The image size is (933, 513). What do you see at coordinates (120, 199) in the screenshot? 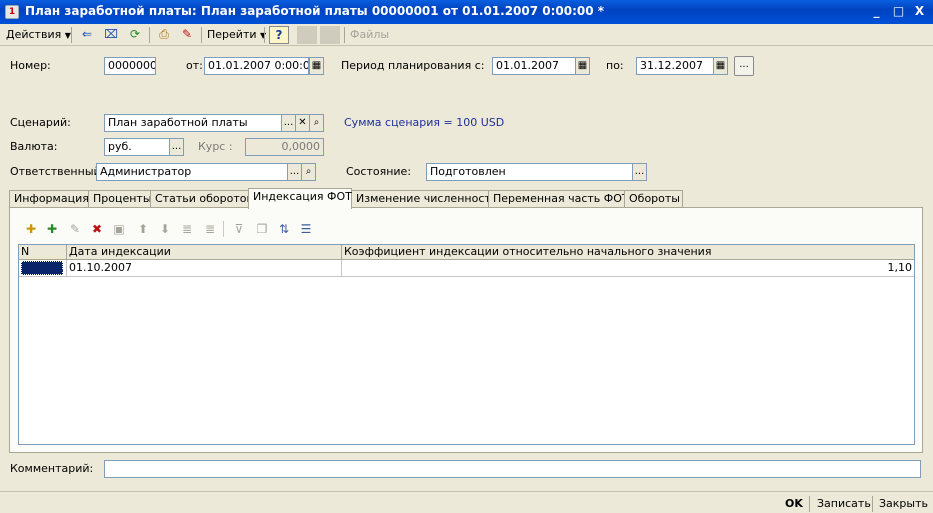
I see `tab-percents: Проценты` at bounding box center [120, 199].